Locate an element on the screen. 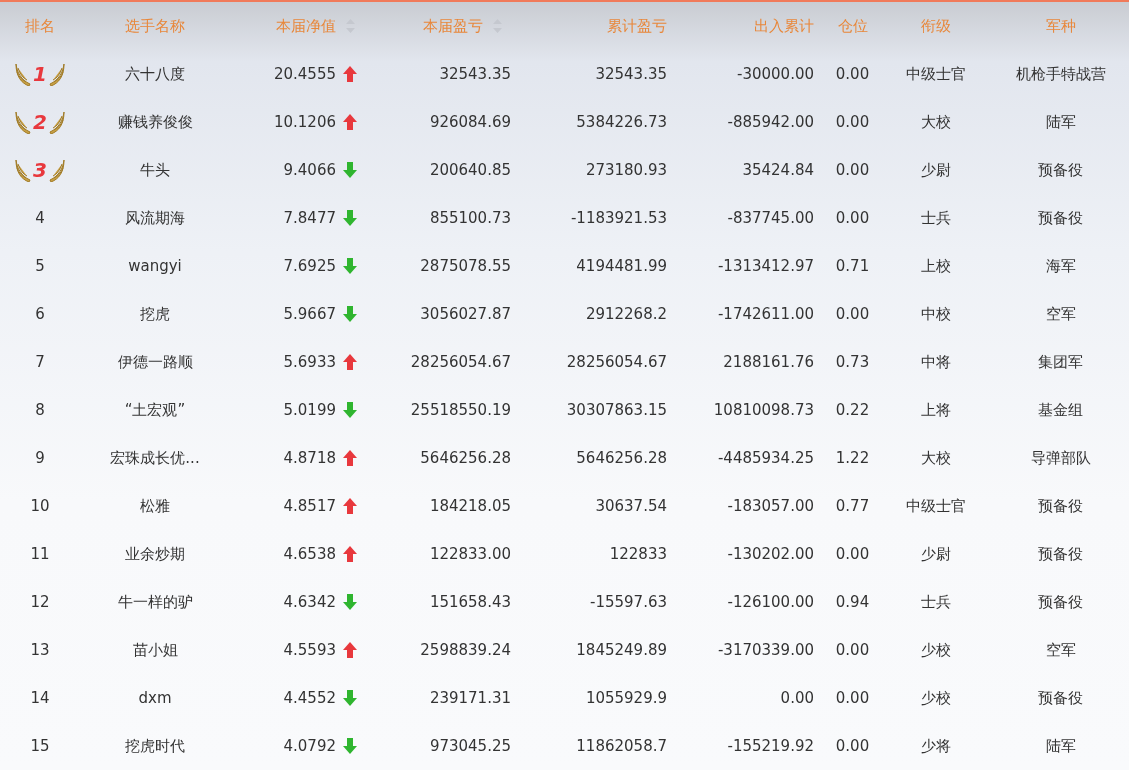 The height and width of the screenshot is (770, 1129). table-cell: 10.1206 is located at coordinates (304, 122).